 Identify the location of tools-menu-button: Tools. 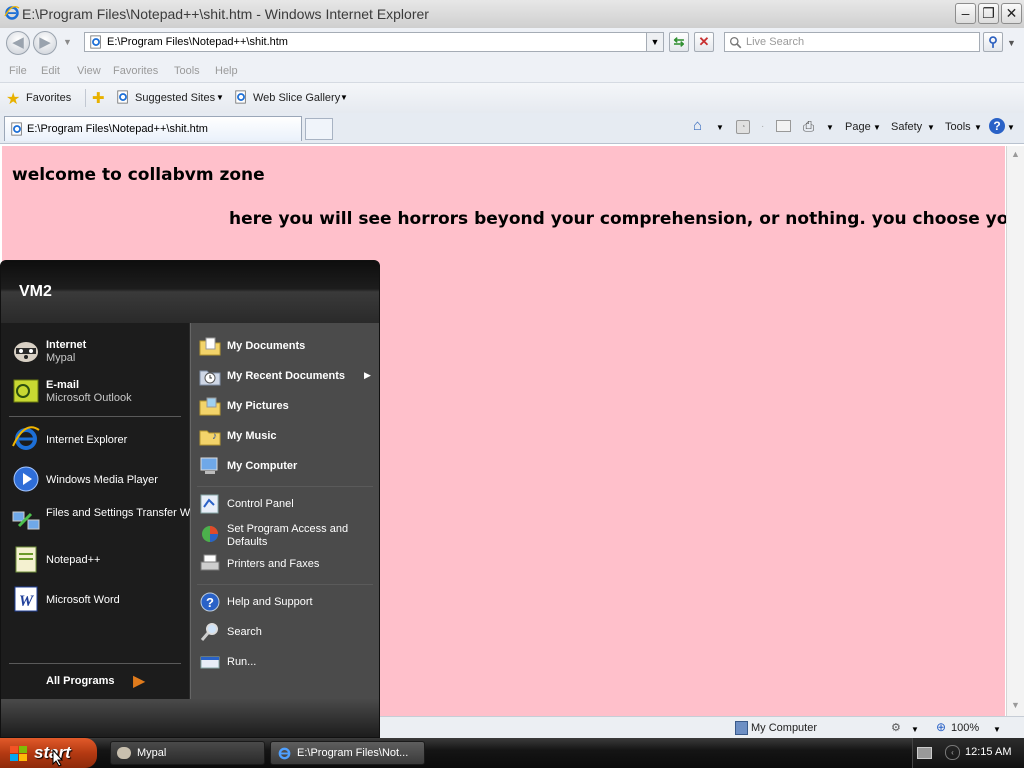
(958, 127).